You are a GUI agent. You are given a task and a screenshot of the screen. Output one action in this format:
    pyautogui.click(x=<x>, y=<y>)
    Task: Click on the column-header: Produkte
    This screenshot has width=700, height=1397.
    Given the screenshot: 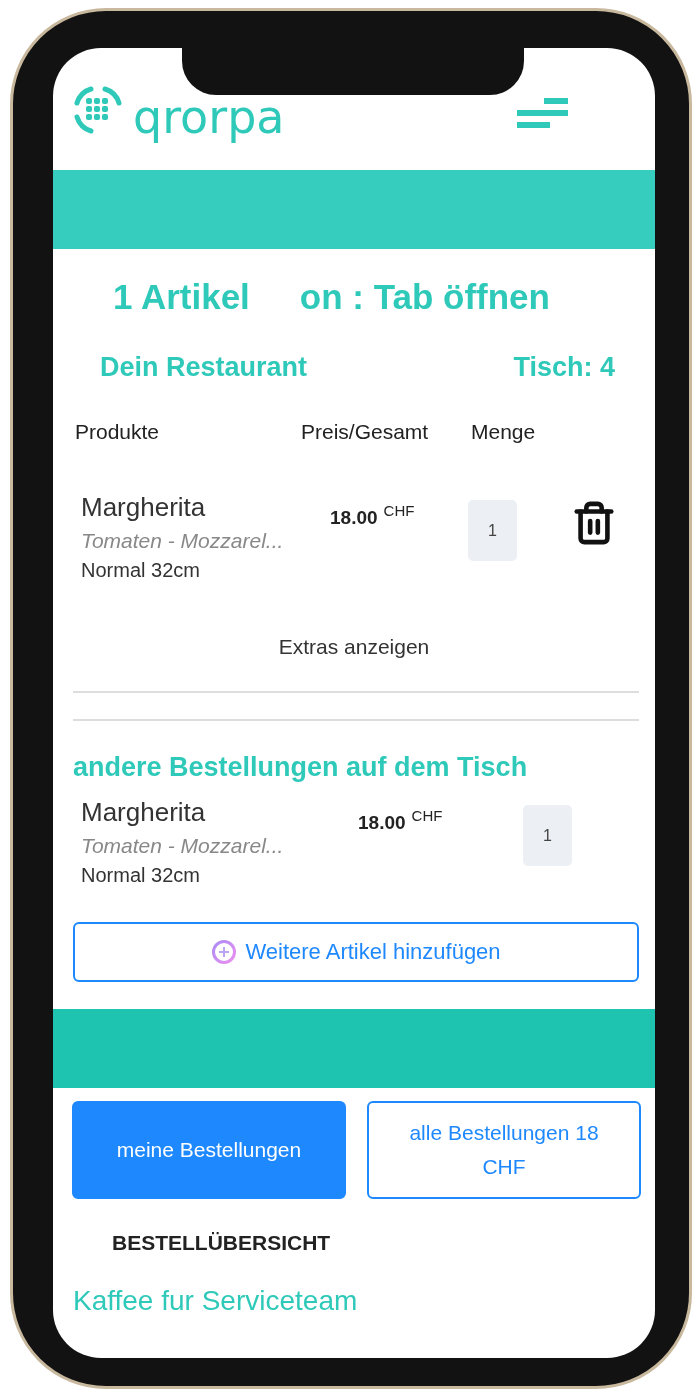 What is the action you would take?
    pyautogui.click(x=118, y=432)
    